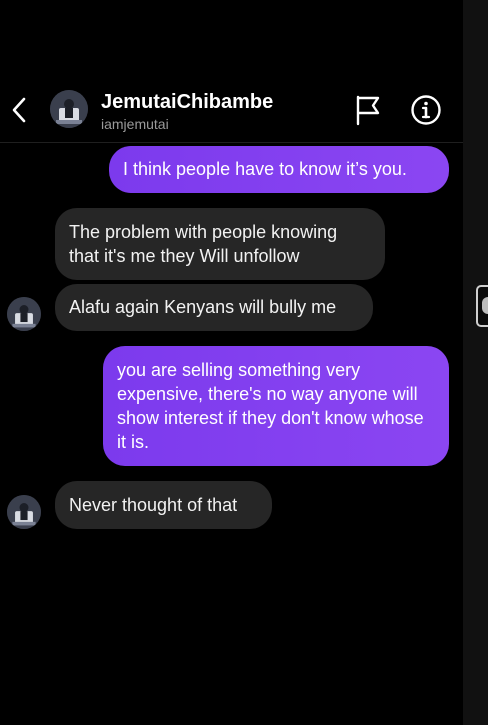 This screenshot has width=488, height=725. I want to click on message-bubble-incoming: Never thought of that, so click(163, 505).